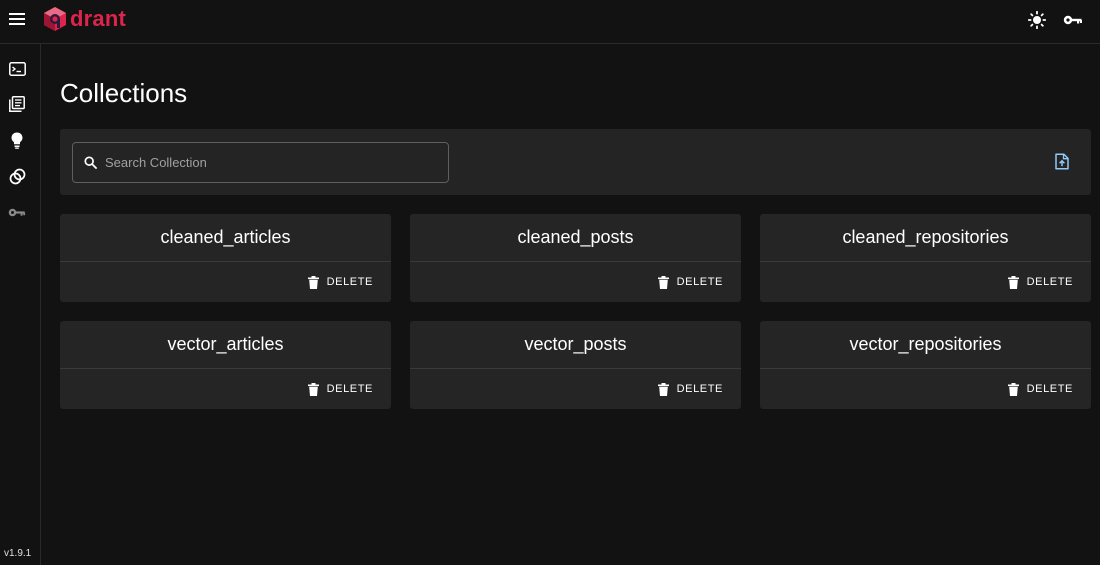 The height and width of the screenshot is (565, 1100). Describe the element at coordinates (925, 345) in the screenshot. I see `collection-name: vector_repositories` at that location.